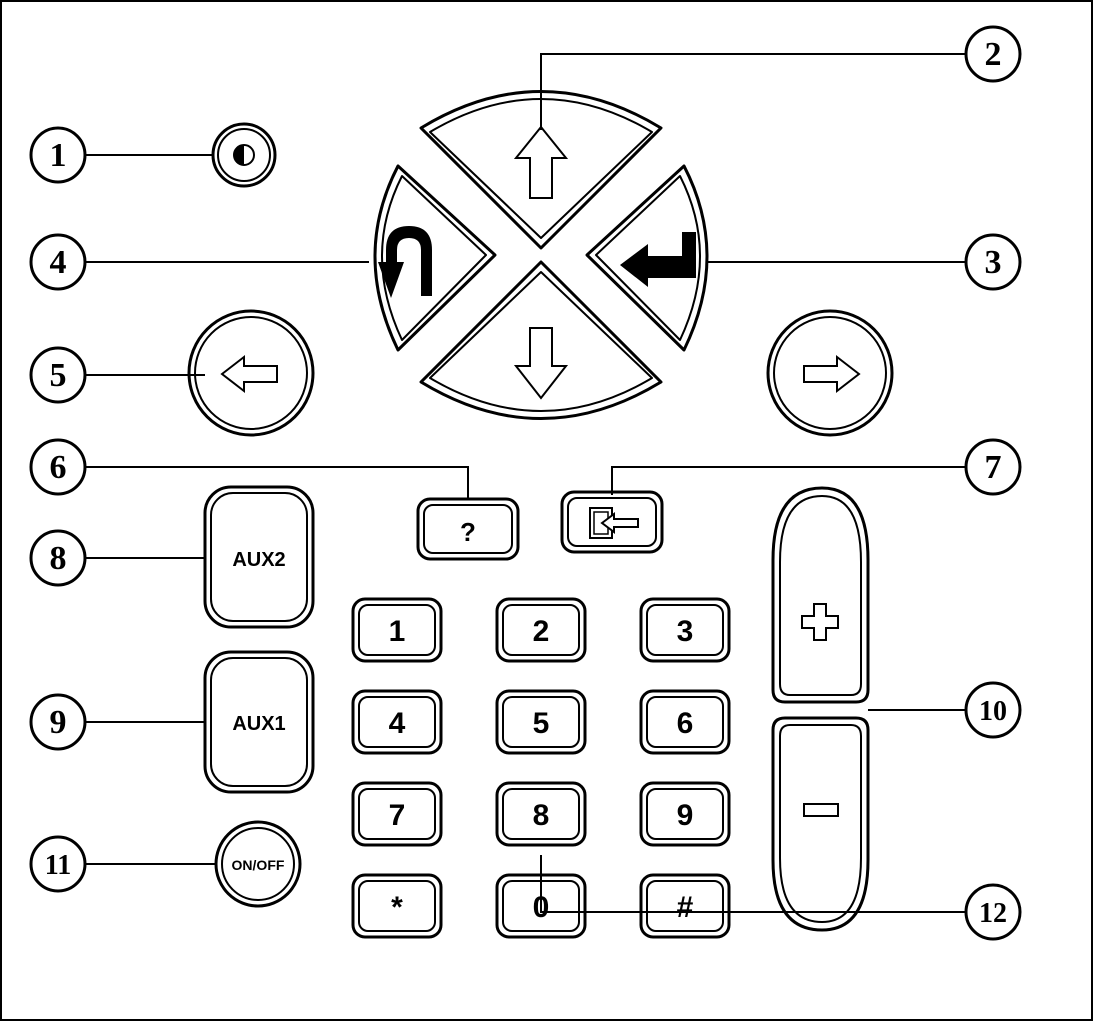 This screenshot has width=1093, height=1026. I want to click on aux1-button: AUX1, so click(259, 722).